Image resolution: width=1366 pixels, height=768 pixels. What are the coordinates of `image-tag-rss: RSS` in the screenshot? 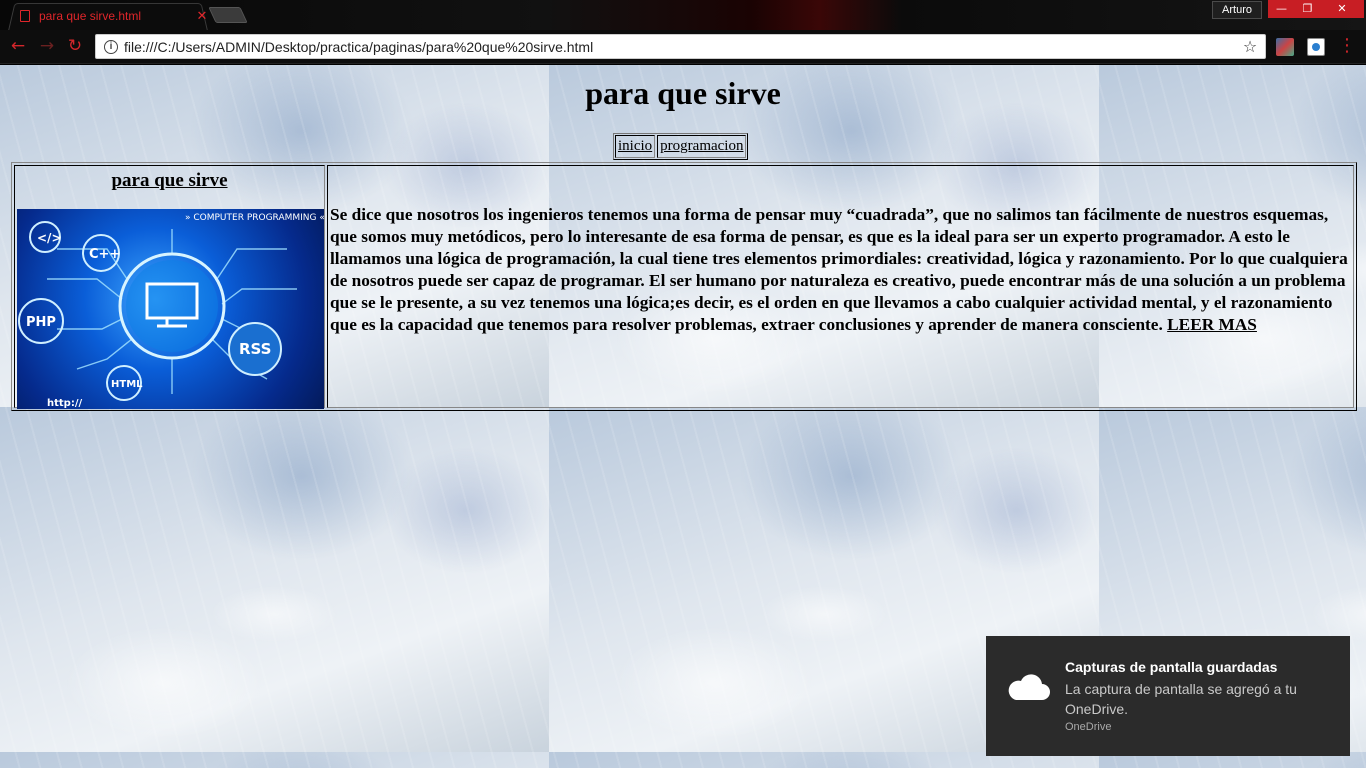 It's located at (255, 349).